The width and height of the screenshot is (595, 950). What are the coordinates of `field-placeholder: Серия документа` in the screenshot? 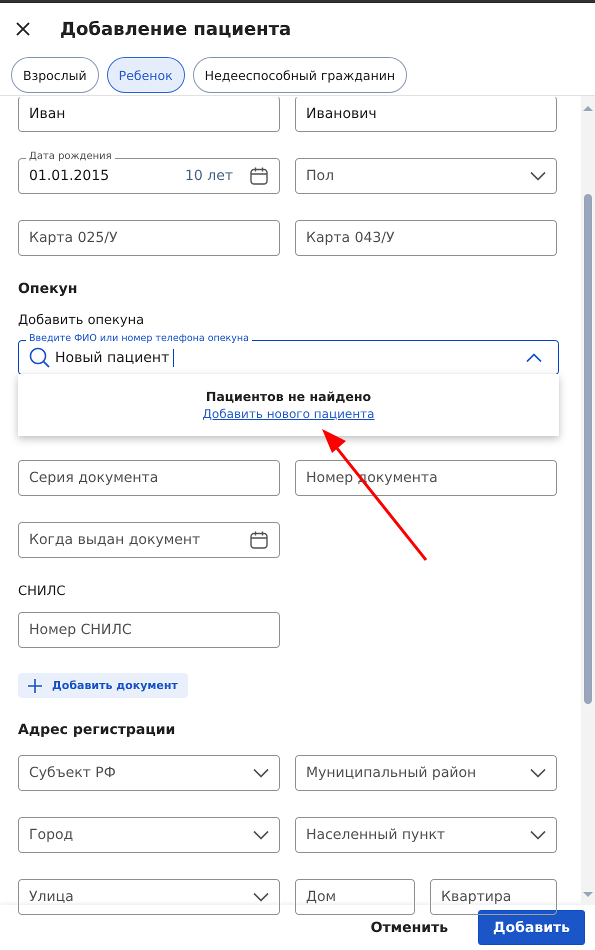 It's located at (94, 478).